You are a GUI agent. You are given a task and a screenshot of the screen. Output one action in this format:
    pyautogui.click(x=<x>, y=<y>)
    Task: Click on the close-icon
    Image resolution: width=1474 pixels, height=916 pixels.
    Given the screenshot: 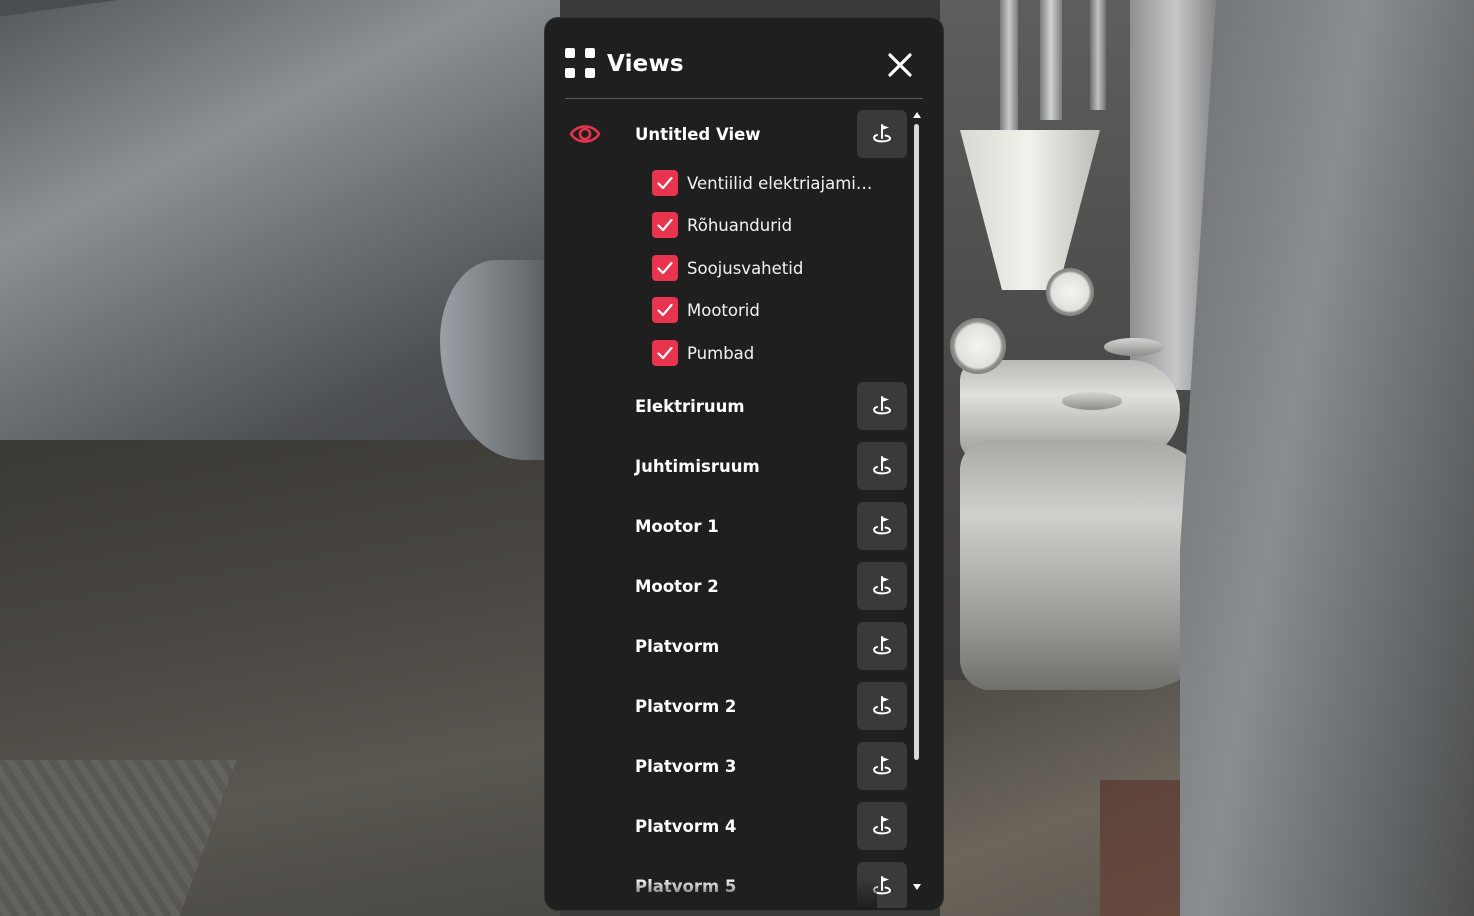 What is the action you would take?
    pyautogui.click(x=900, y=65)
    